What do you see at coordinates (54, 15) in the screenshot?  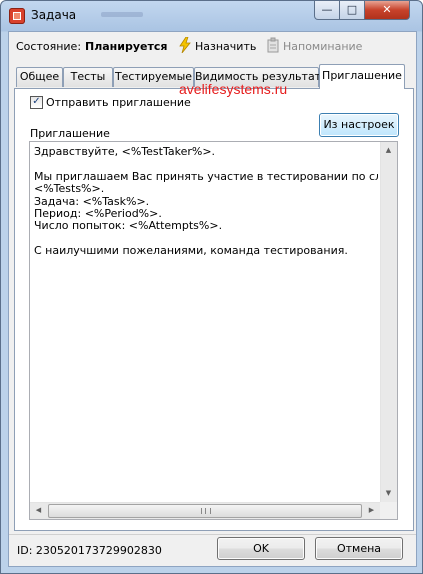 I see `window-title: Задача` at bounding box center [54, 15].